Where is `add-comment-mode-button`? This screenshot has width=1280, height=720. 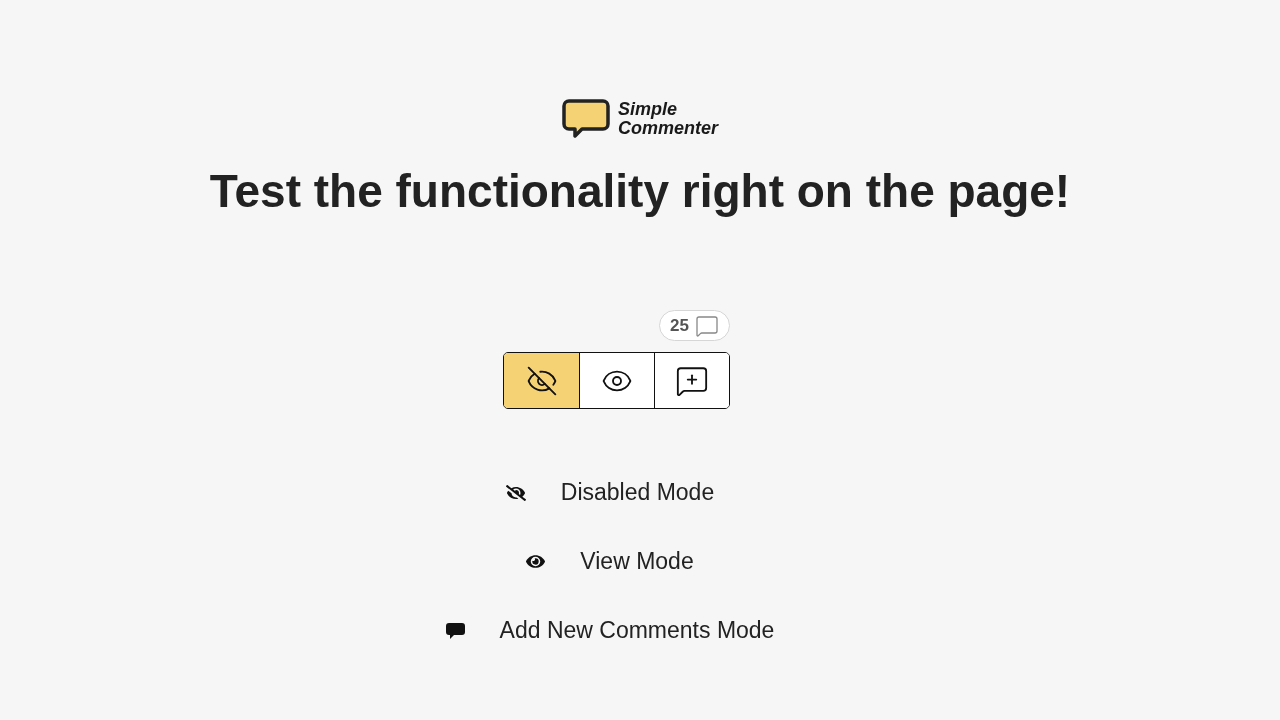 add-comment-mode-button is located at coordinates (691, 380).